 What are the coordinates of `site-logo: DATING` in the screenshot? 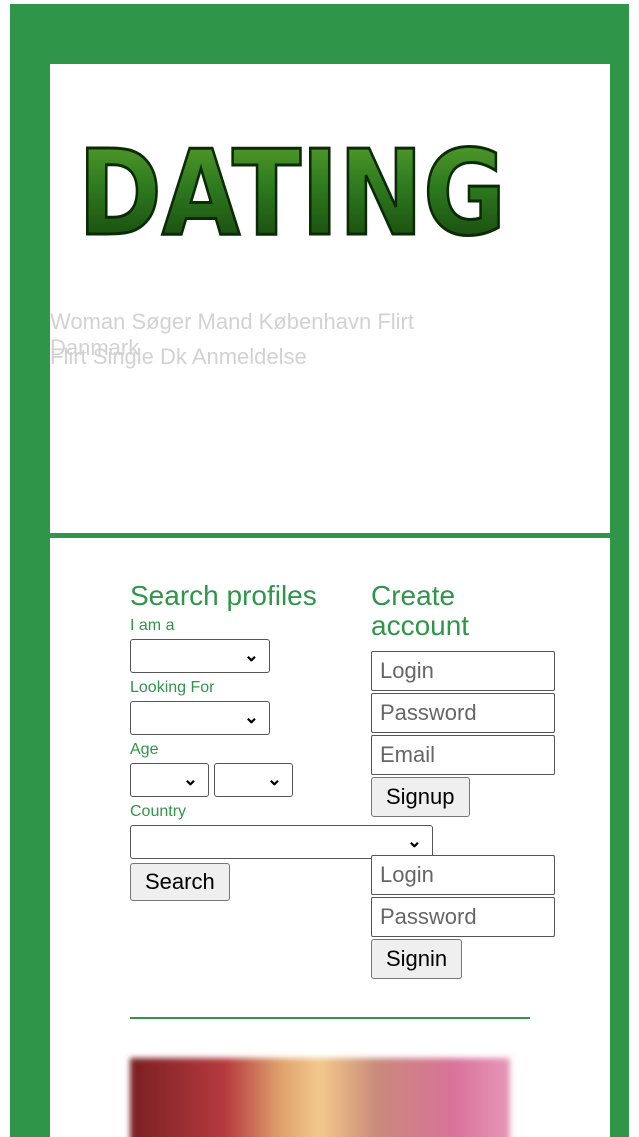 It's located at (293, 189).